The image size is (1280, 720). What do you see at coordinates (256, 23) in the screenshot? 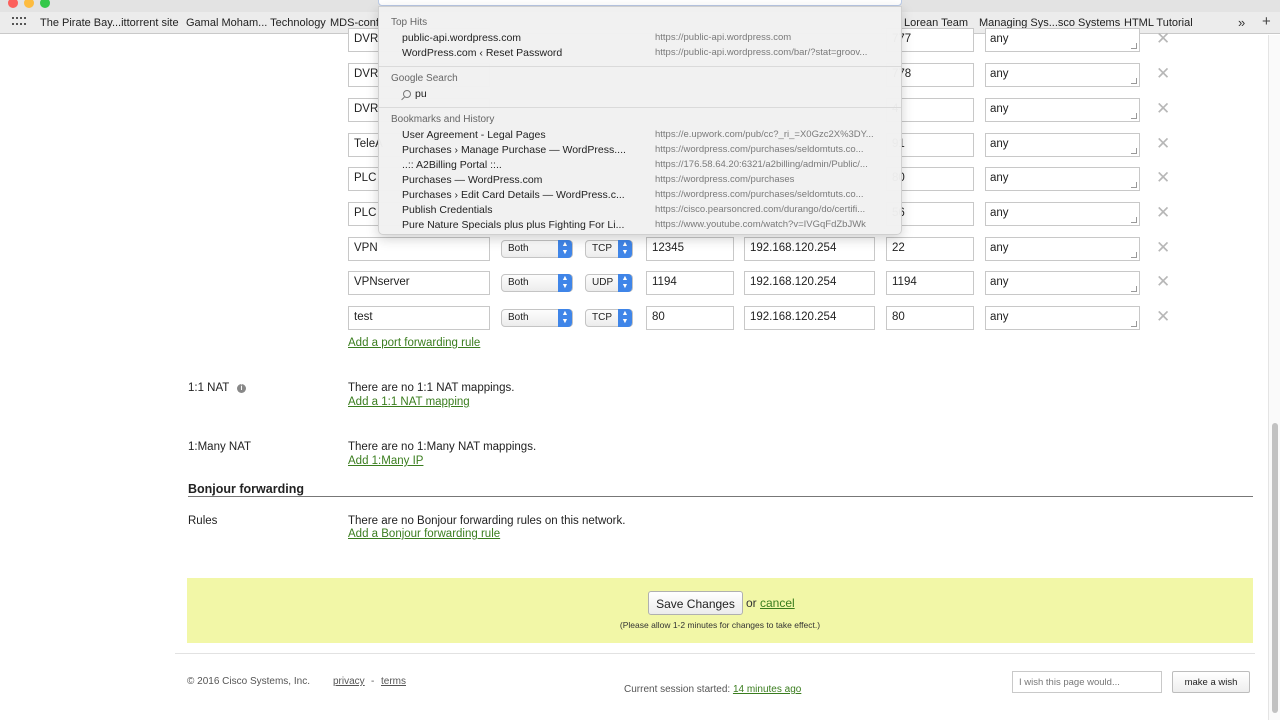
I see `bookmark-item: Gamal Moham... Technology` at bounding box center [256, 23].